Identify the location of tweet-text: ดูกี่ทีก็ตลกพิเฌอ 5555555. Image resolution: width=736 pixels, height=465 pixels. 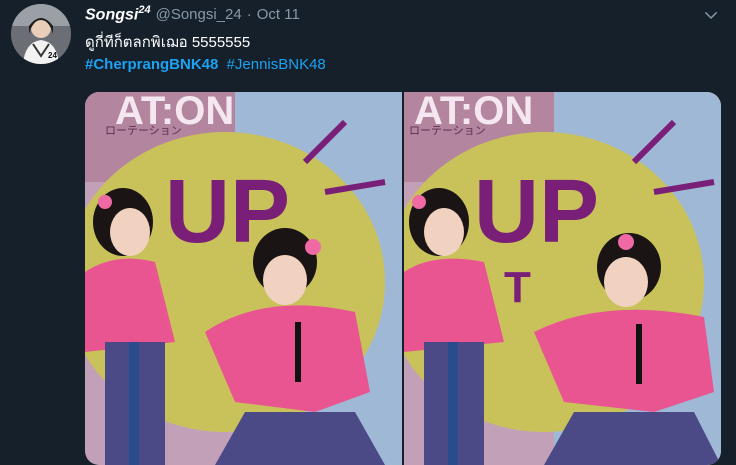
(168, 42).